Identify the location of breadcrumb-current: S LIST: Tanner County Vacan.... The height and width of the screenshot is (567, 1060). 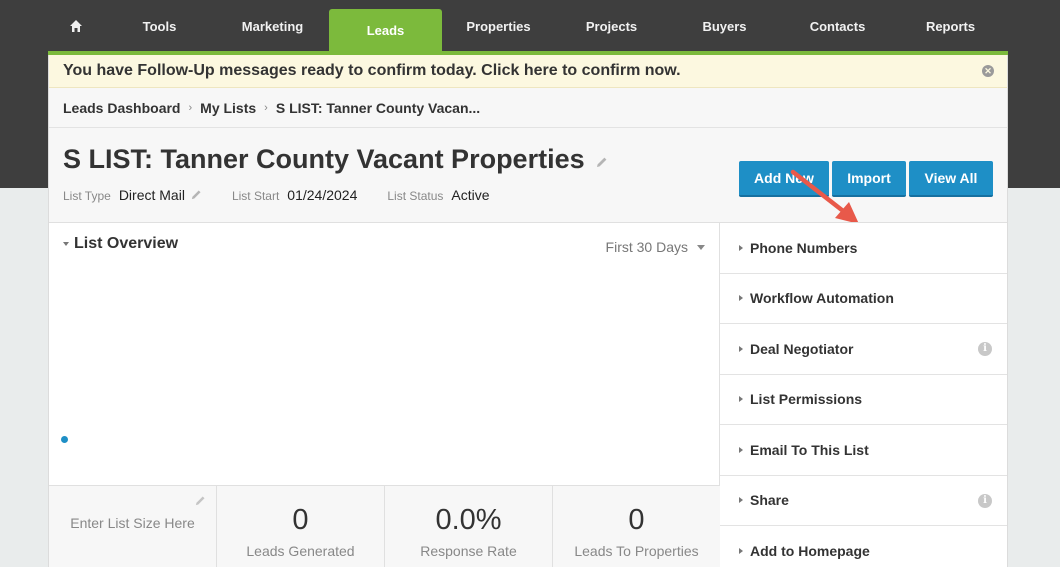
(378, 107).